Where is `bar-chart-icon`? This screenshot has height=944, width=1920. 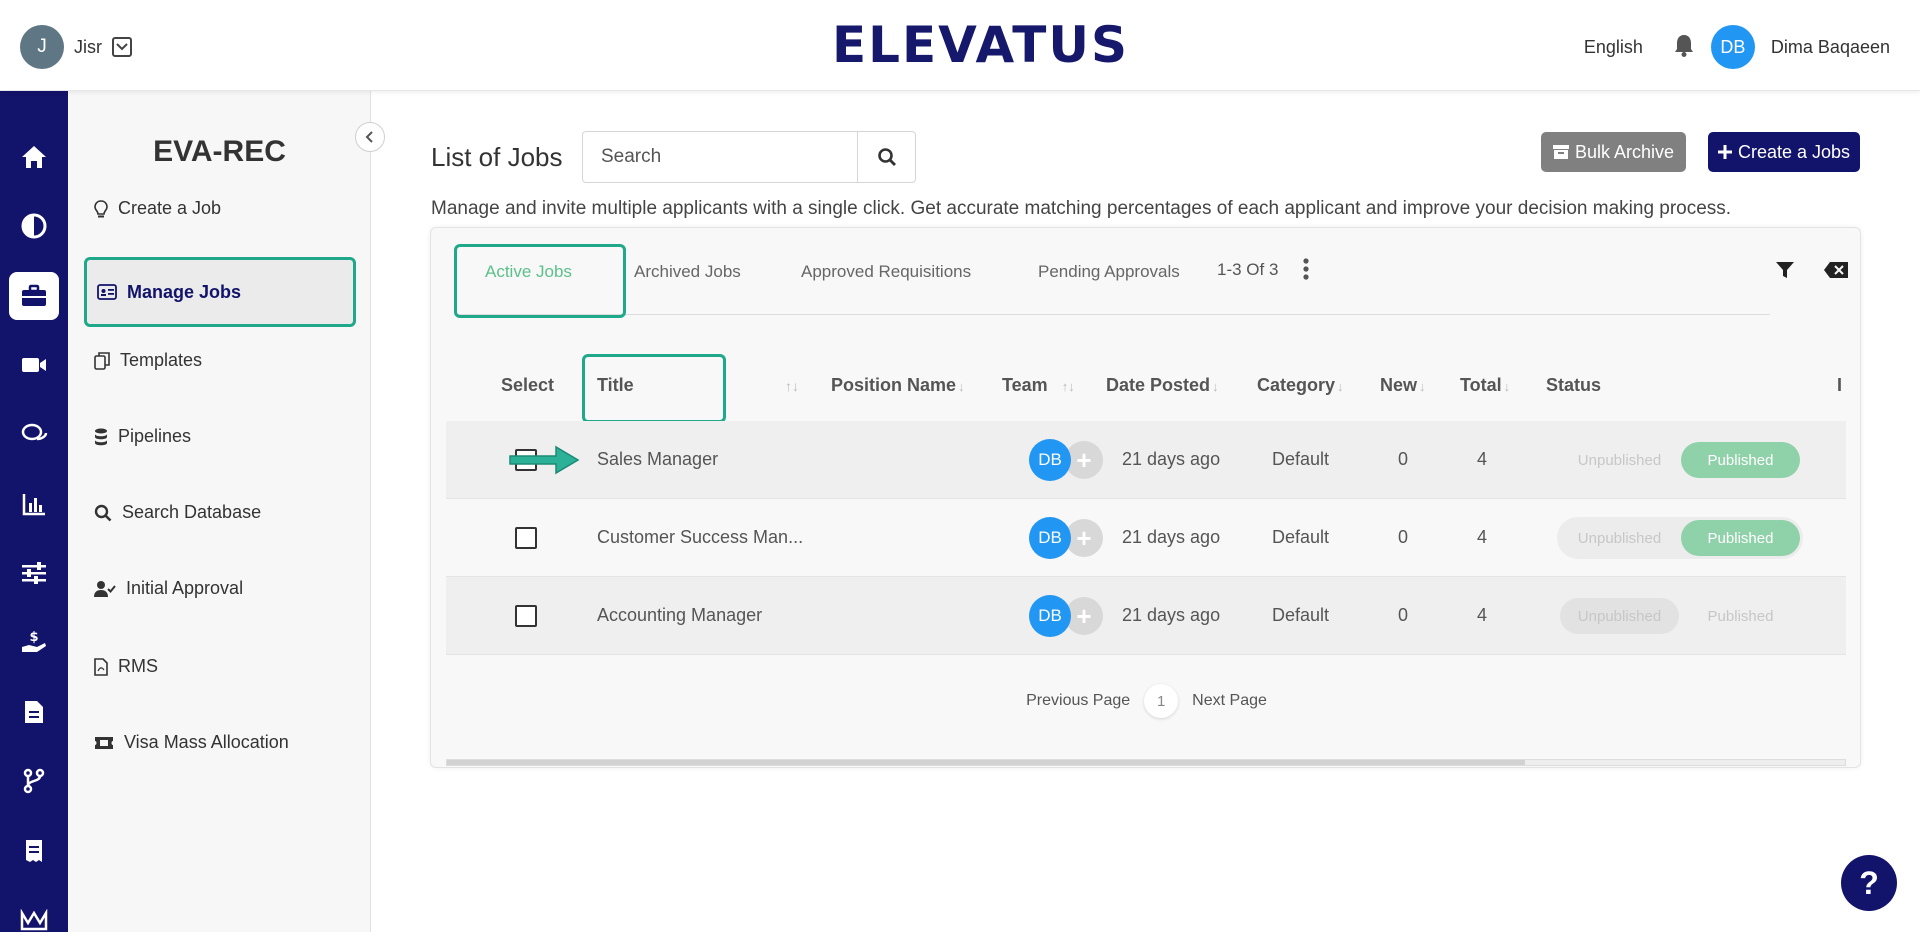
bar-chart-icon is located at coordinates (34, 504).